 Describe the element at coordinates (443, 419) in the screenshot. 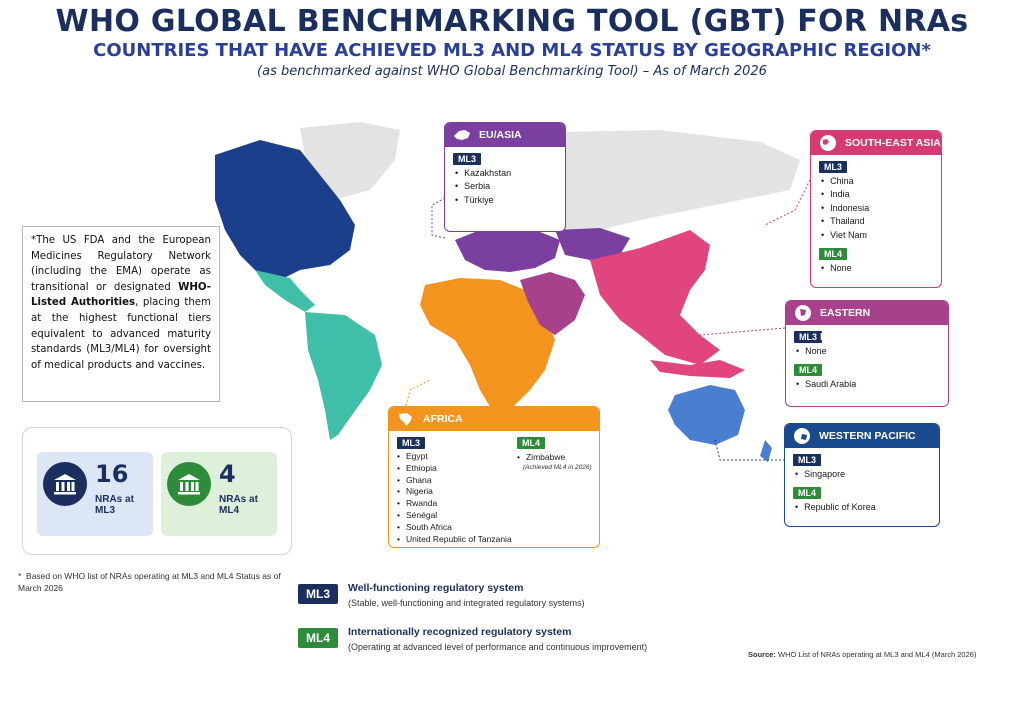

I see `region-name: AFRICA` at that location.